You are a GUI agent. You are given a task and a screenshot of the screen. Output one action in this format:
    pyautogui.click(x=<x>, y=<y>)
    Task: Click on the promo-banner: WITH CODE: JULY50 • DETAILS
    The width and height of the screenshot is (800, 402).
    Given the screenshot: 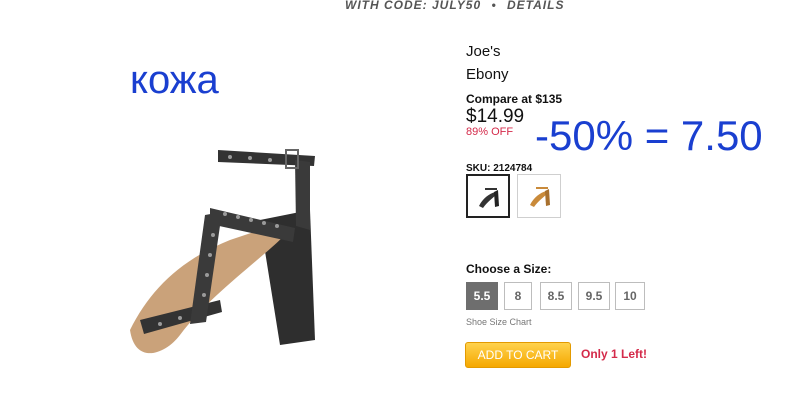 What is the action you would take?
    pyautogui.click(x=454, y=6)
    